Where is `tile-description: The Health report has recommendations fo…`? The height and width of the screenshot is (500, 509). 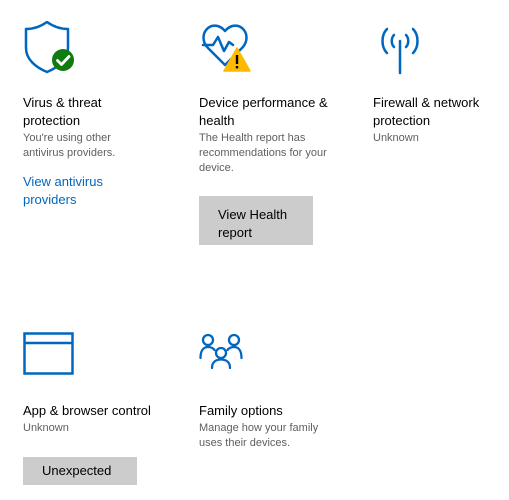
tile-description: The Health report has recommendations fo… is located at coordinates (263, 153).